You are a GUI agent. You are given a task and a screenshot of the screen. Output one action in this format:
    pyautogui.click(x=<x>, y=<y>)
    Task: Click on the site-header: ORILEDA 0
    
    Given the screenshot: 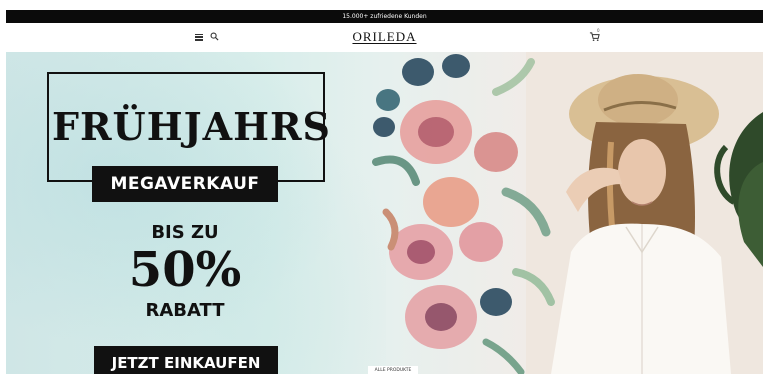 What is the action you would take?
    pyautogui.click(x=384, y=37)
    